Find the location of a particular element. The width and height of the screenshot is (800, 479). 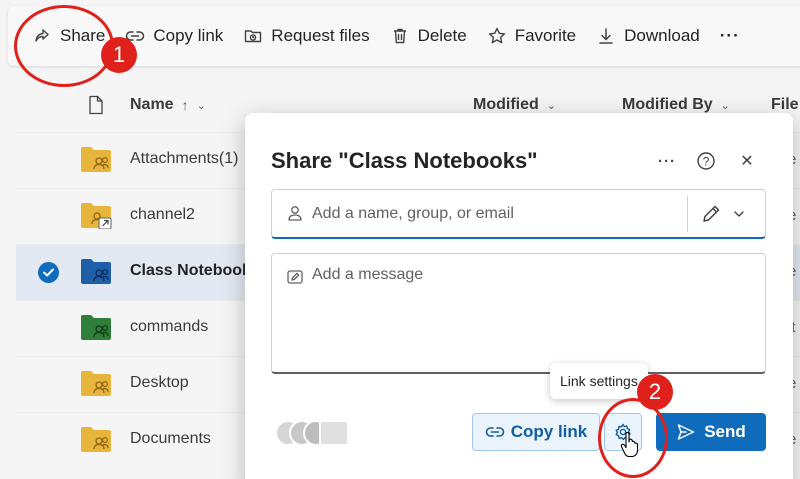

help-icon: ? is located at coordinates (706, 161).